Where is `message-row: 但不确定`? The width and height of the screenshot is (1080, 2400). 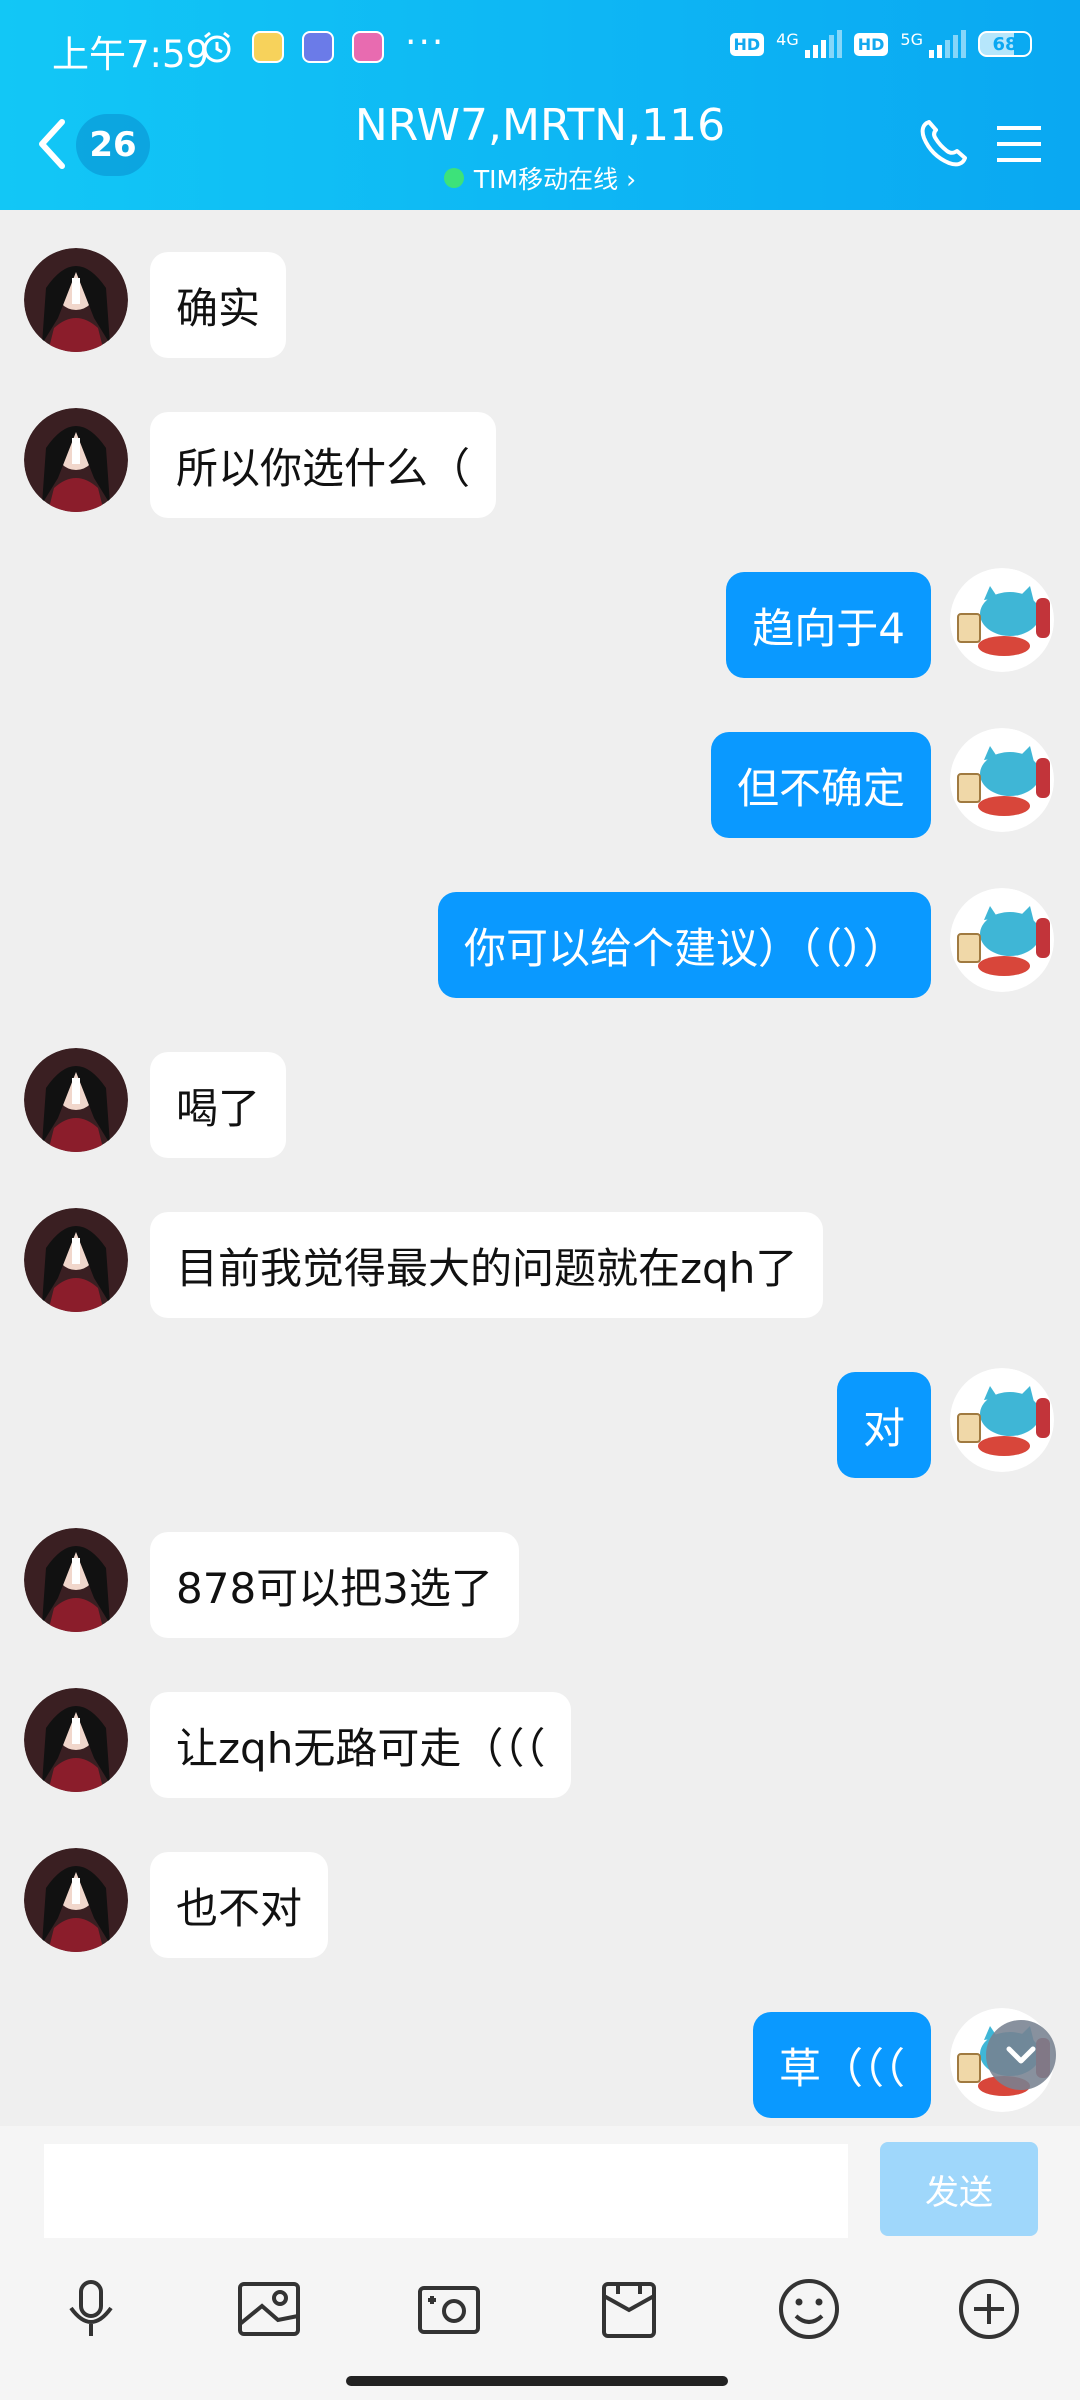
message-row: 但不确定 is located at coordinates (540, 783).